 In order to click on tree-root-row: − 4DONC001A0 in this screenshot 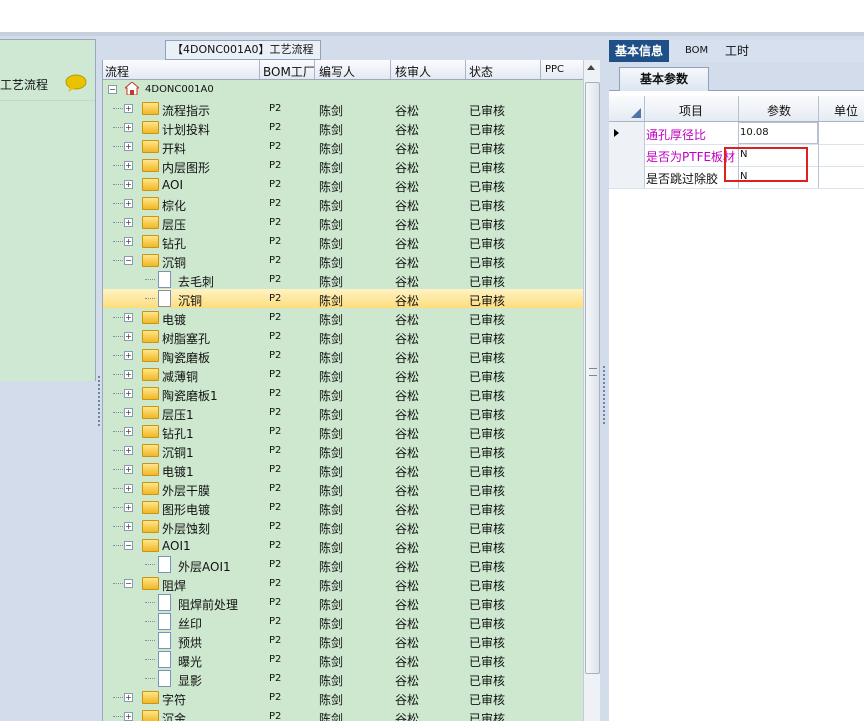, I will do `click(343, 89)`.